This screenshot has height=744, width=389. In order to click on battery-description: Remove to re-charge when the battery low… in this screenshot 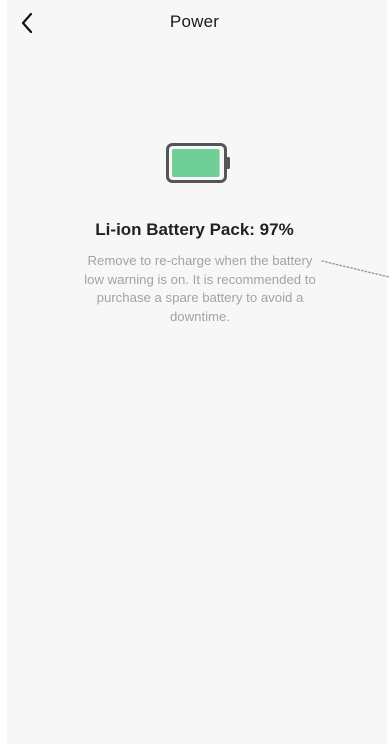, I will do `click(200, 288)`.